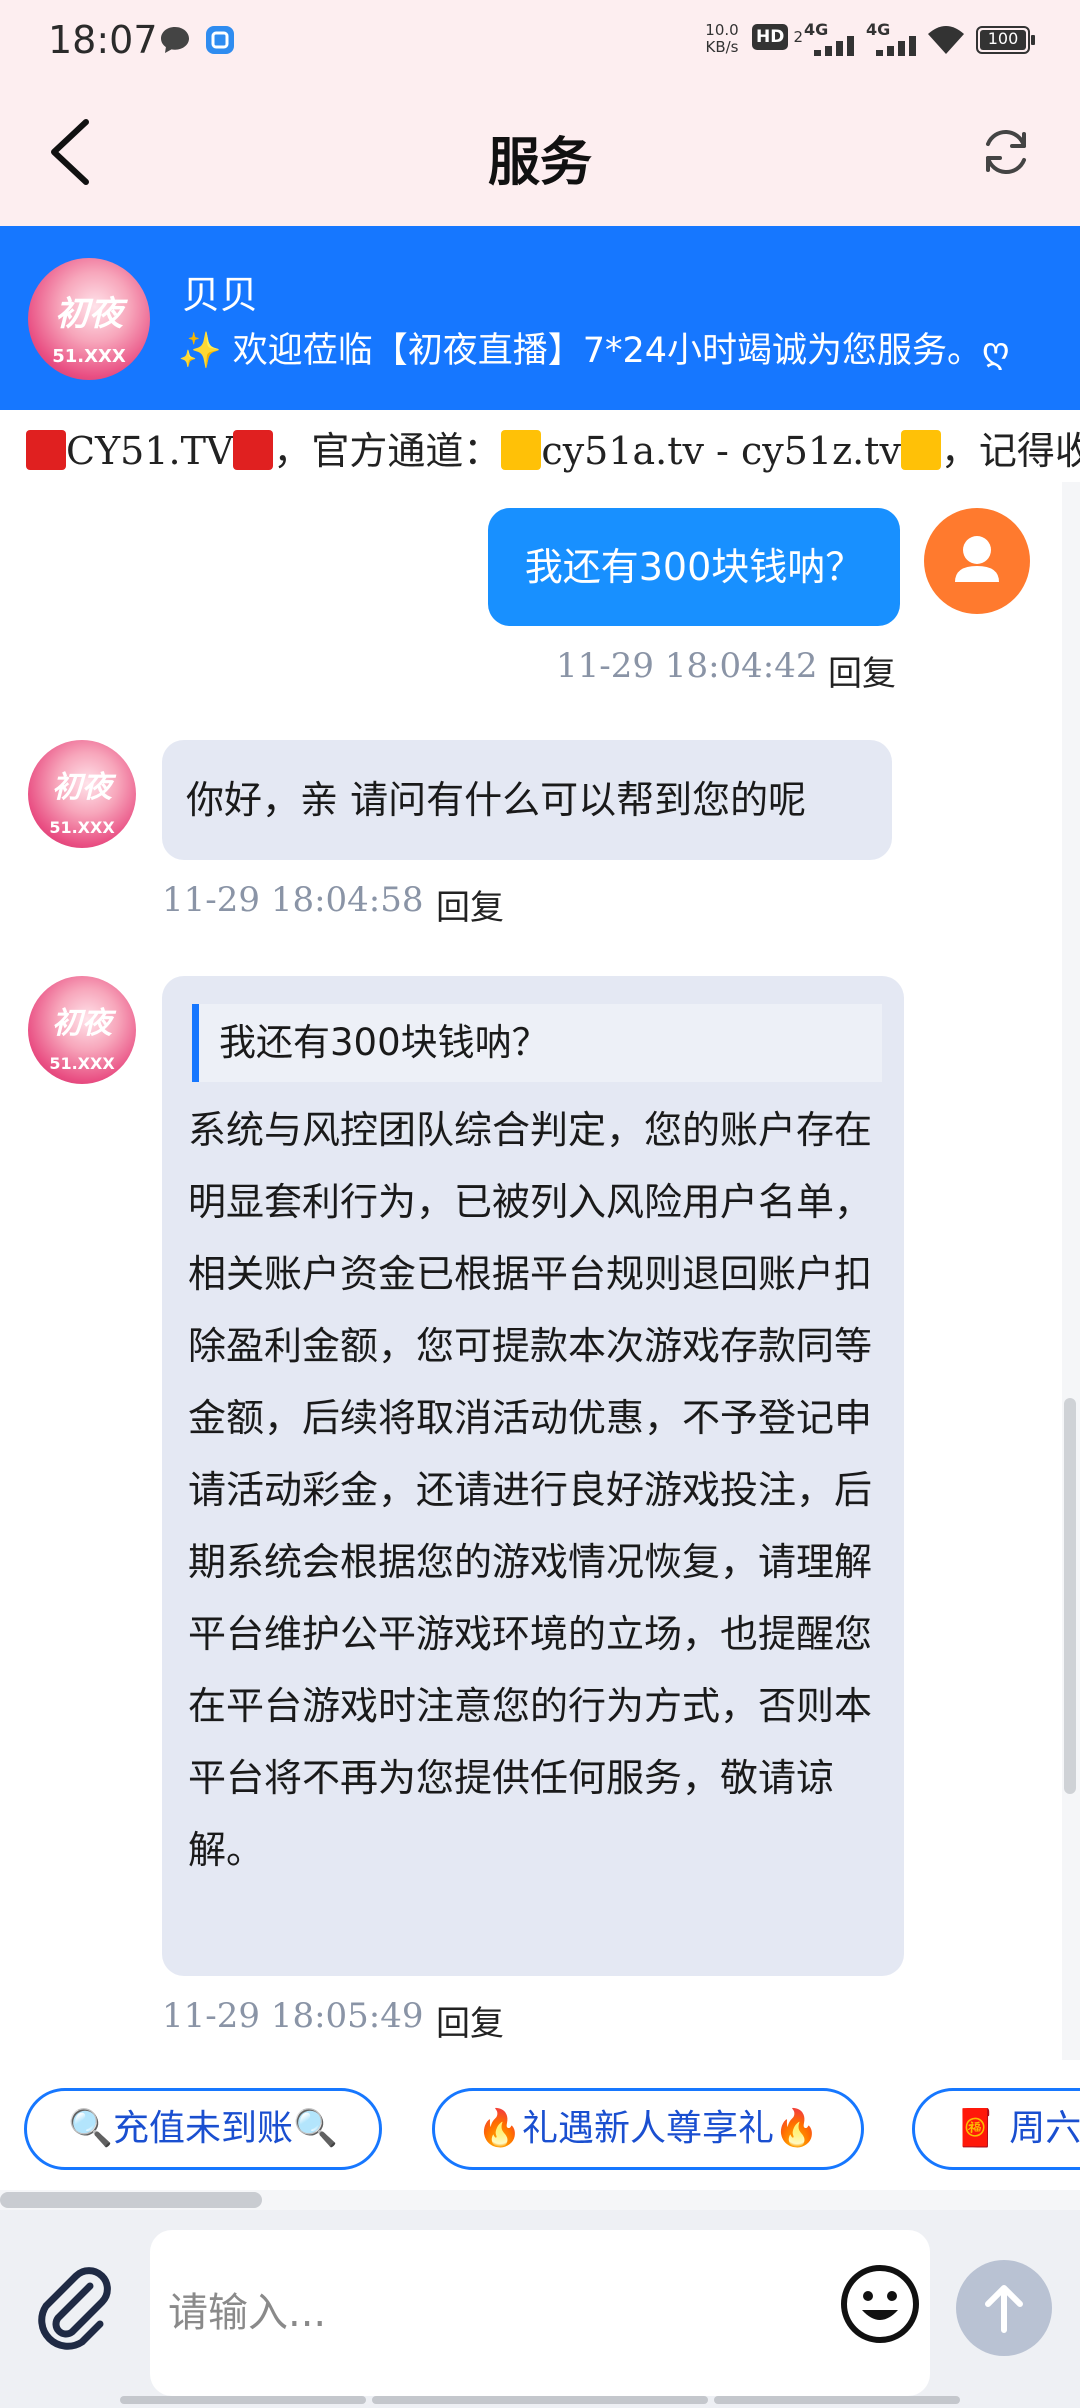 This screenshot has width=1080, height=2408. Describe the element at coordinates (648, 2129) in the screenshot. I see `quick-reply-chip: 🔥礼遇新人尊享礼🔥` at that location.